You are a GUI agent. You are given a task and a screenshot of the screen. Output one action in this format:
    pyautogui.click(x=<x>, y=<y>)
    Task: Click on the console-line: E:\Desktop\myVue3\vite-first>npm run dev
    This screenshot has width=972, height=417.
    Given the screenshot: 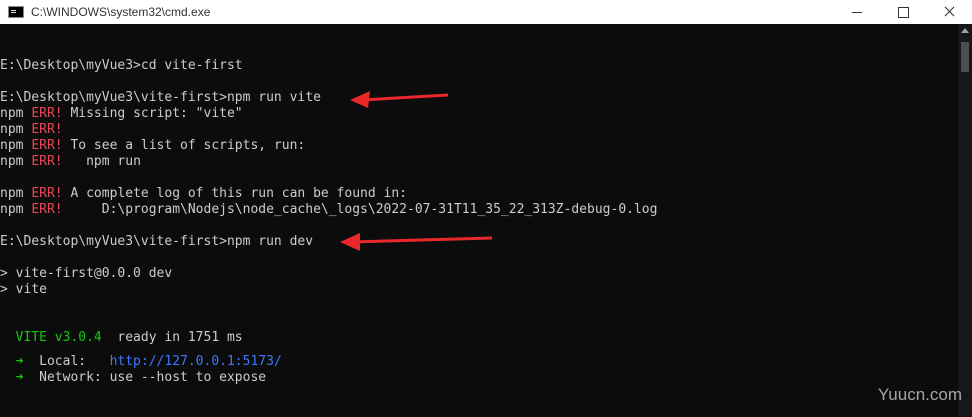 What is the action you would take?
    pyautogui.click(x=156, y=242)
    